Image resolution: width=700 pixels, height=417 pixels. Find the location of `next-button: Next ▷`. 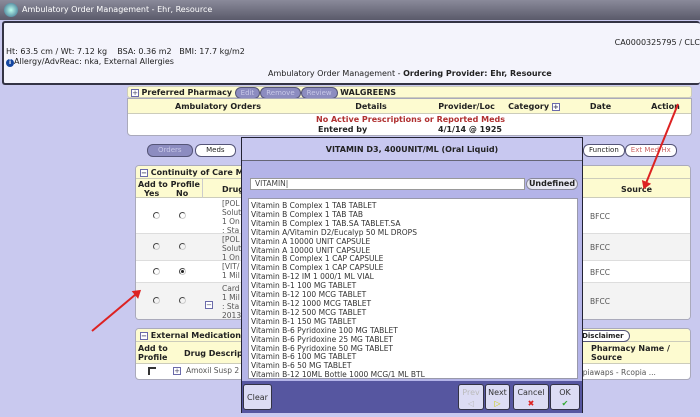

next-button: Next ▷ is located at coordinates (497, 397).